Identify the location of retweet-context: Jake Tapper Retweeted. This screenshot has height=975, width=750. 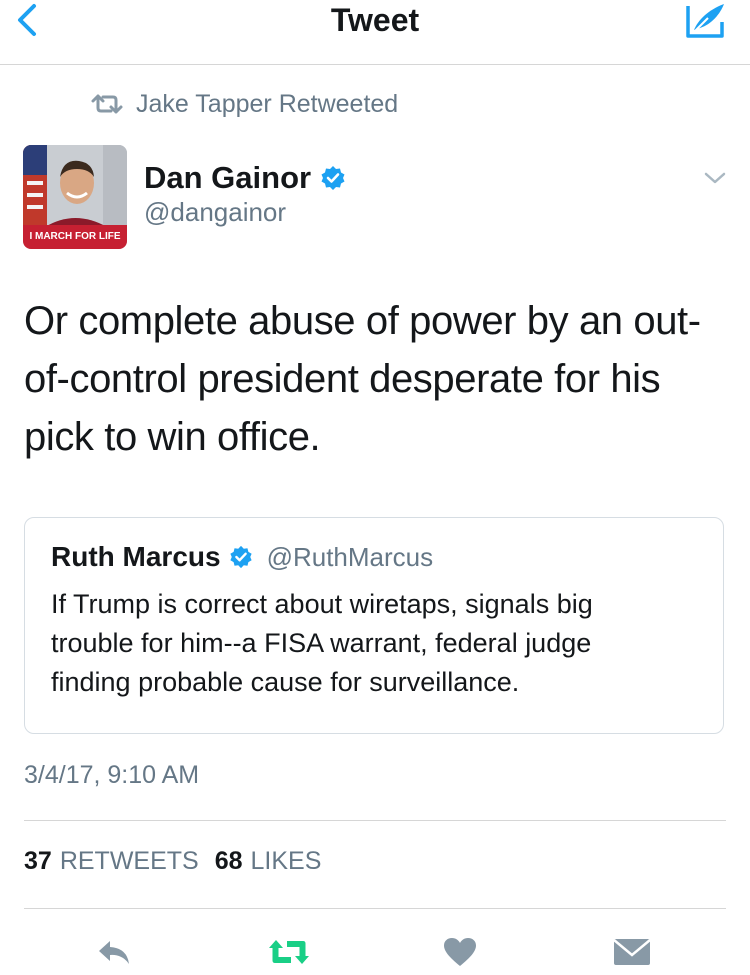
(244, 104).